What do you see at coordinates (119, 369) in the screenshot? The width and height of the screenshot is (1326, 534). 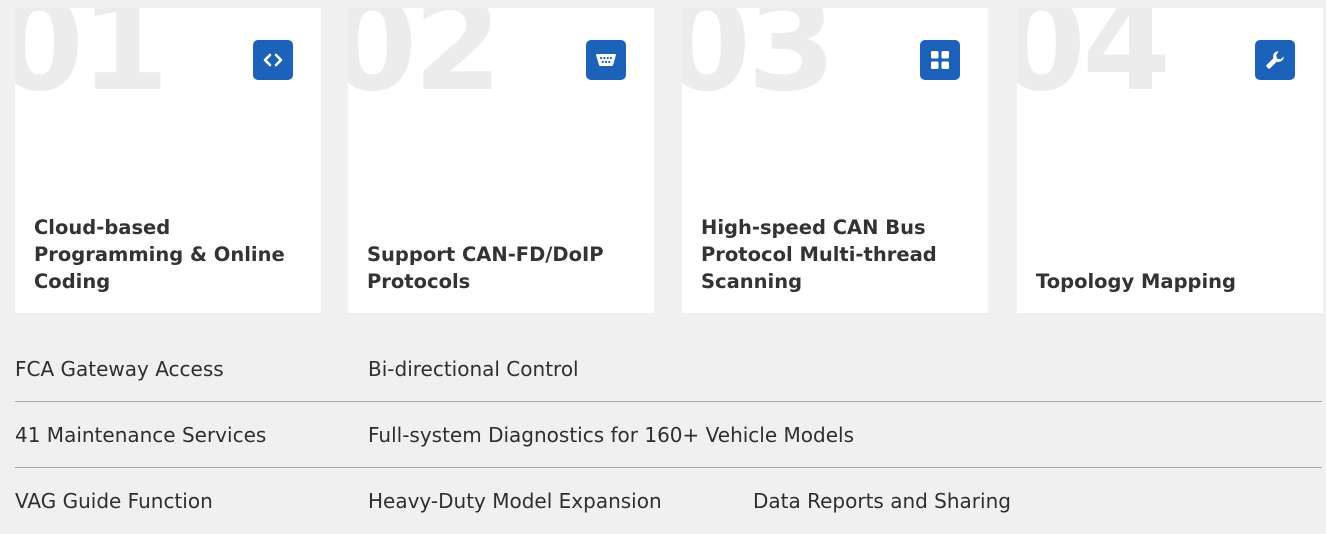 I see `feature-item: FCA Gateway Access` at bounding box center [119, 369].